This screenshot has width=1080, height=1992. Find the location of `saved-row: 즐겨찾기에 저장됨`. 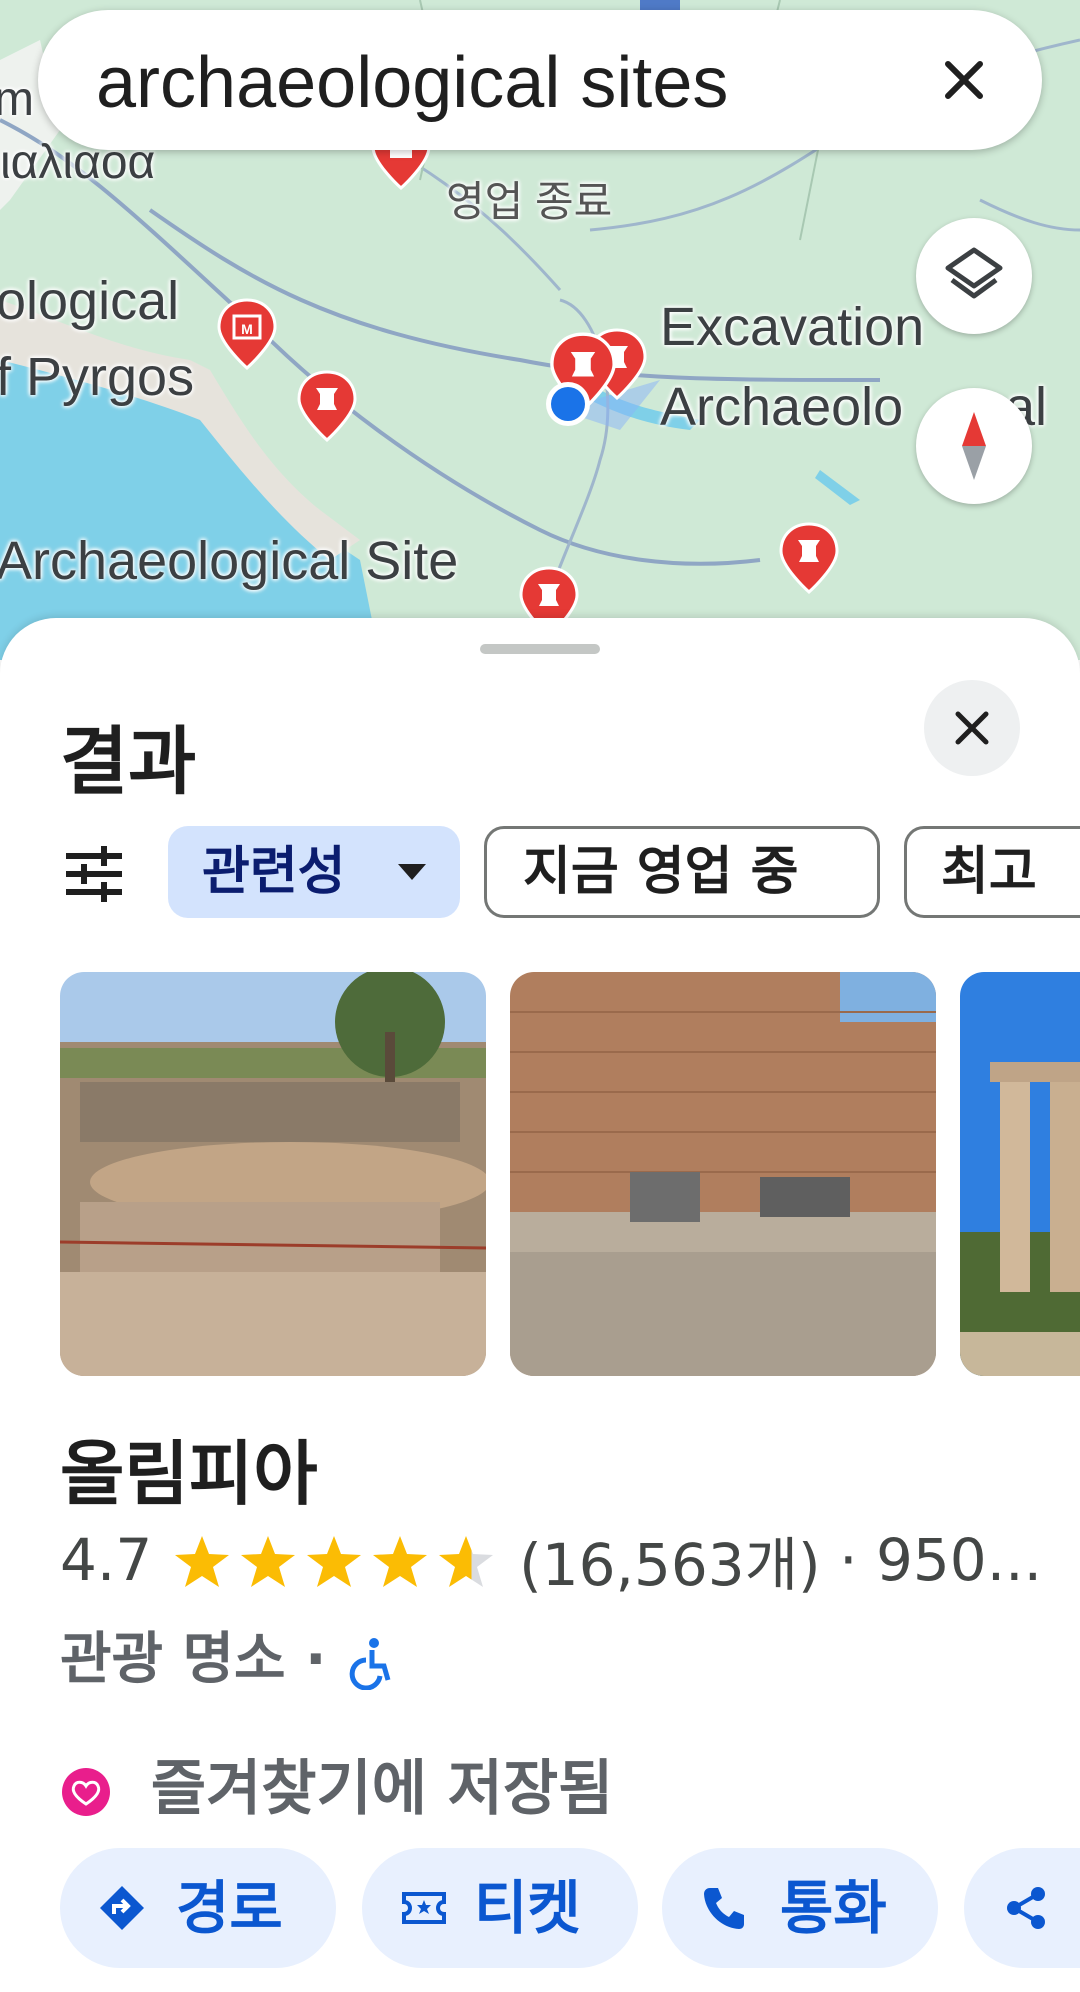

saved-row: 즐겨찾기에 저장됨 is located at coordinates (336, 1783).